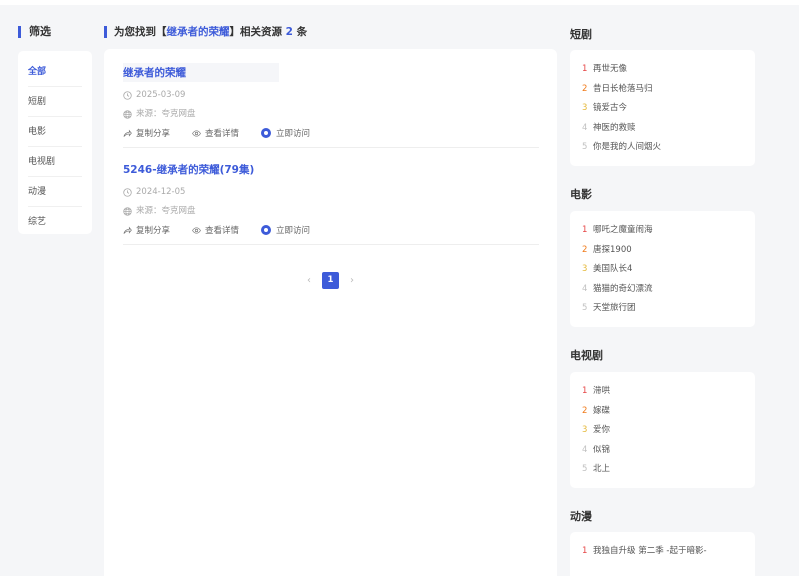 This screenshot has height=576, width=799. I want to click on list-item: 5 北上, so click(668, 470).